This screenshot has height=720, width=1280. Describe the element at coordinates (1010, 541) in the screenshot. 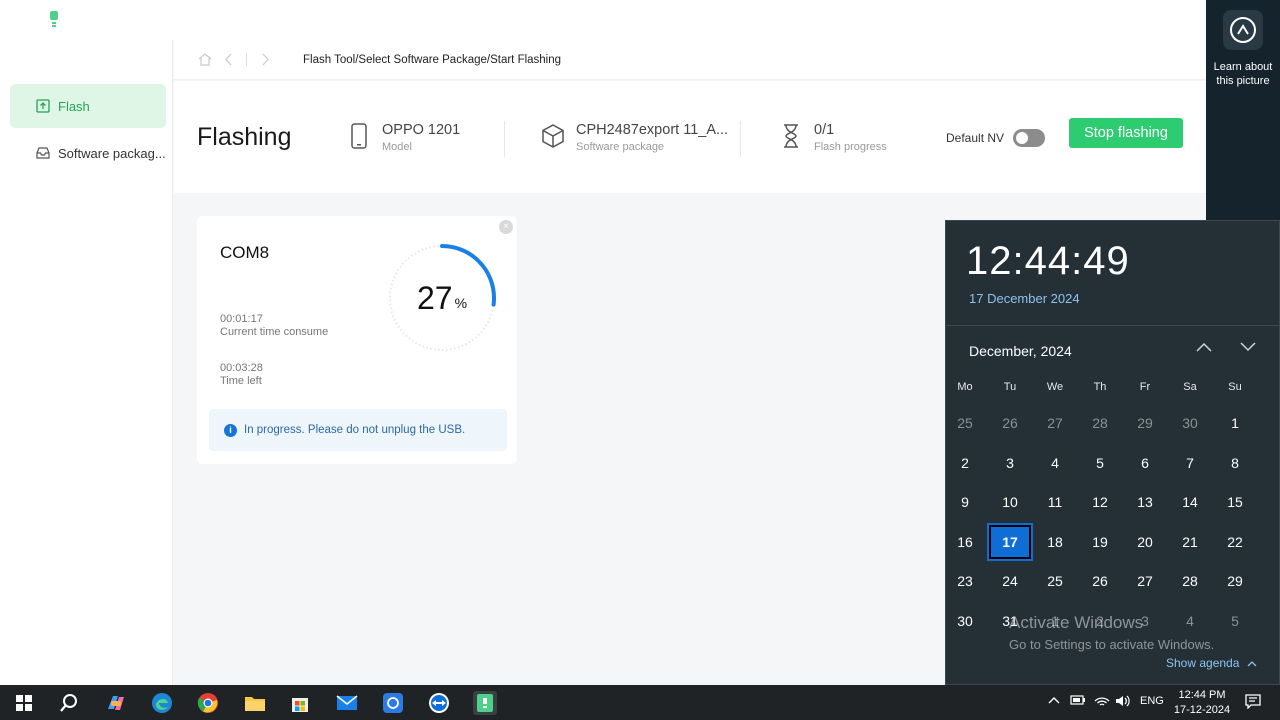

I see `calendar-day-today: 17` at that location.